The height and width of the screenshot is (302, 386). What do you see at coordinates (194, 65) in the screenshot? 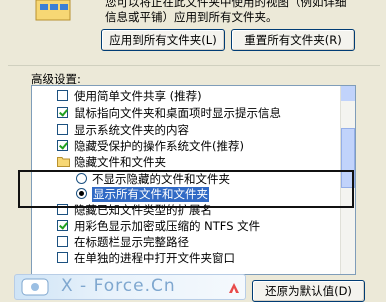
I see `group-separator` at bounding box center [194, 65].